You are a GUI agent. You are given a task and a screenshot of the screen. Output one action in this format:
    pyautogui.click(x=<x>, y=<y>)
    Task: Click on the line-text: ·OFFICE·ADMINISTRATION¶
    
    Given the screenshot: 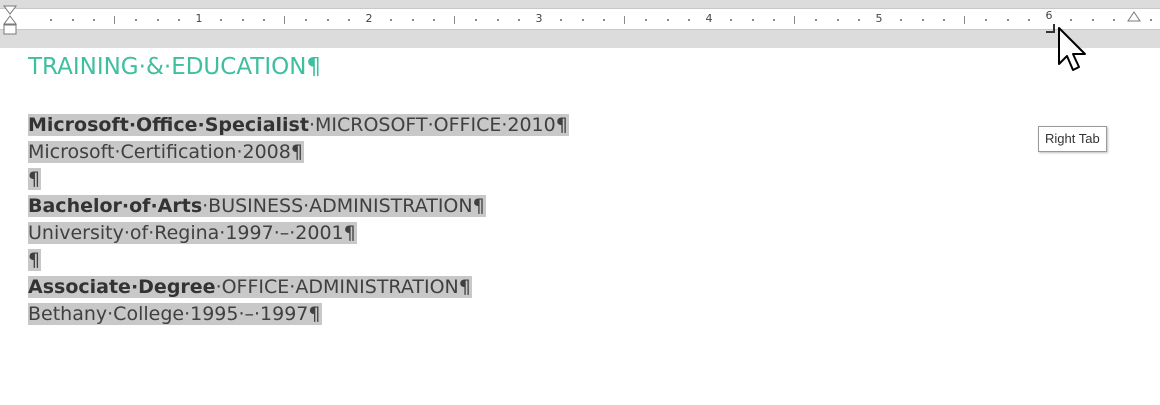 What is the action you would take?
    pyautogui.click(x=343, y=287)
    